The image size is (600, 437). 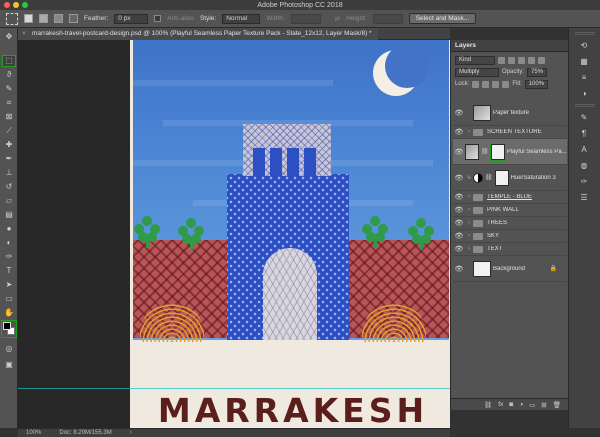 What do you see at coordinates (24, 34) in the screenshot?
I see `close-tab-icon: ×` at bounding box center [24, 34].